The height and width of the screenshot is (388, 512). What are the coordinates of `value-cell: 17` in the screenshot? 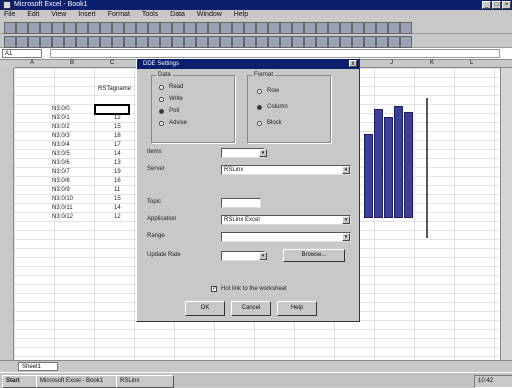 It's located at (117, 145).